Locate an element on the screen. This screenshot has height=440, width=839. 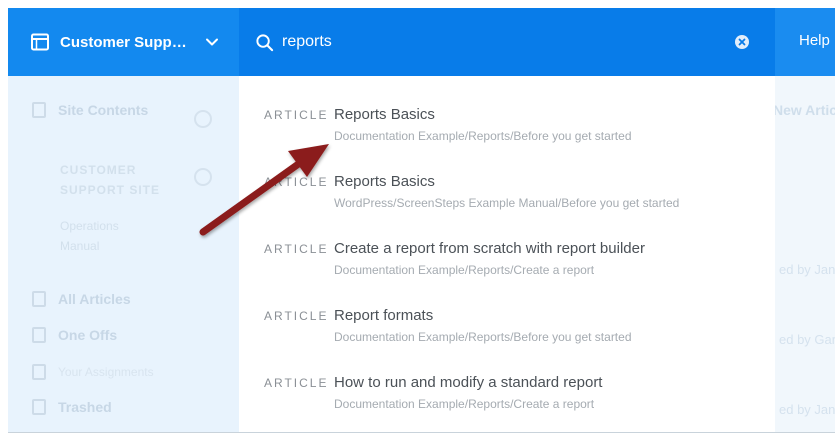
sidebar-item-trashed: Trashed is located at coordinates (72, 407).